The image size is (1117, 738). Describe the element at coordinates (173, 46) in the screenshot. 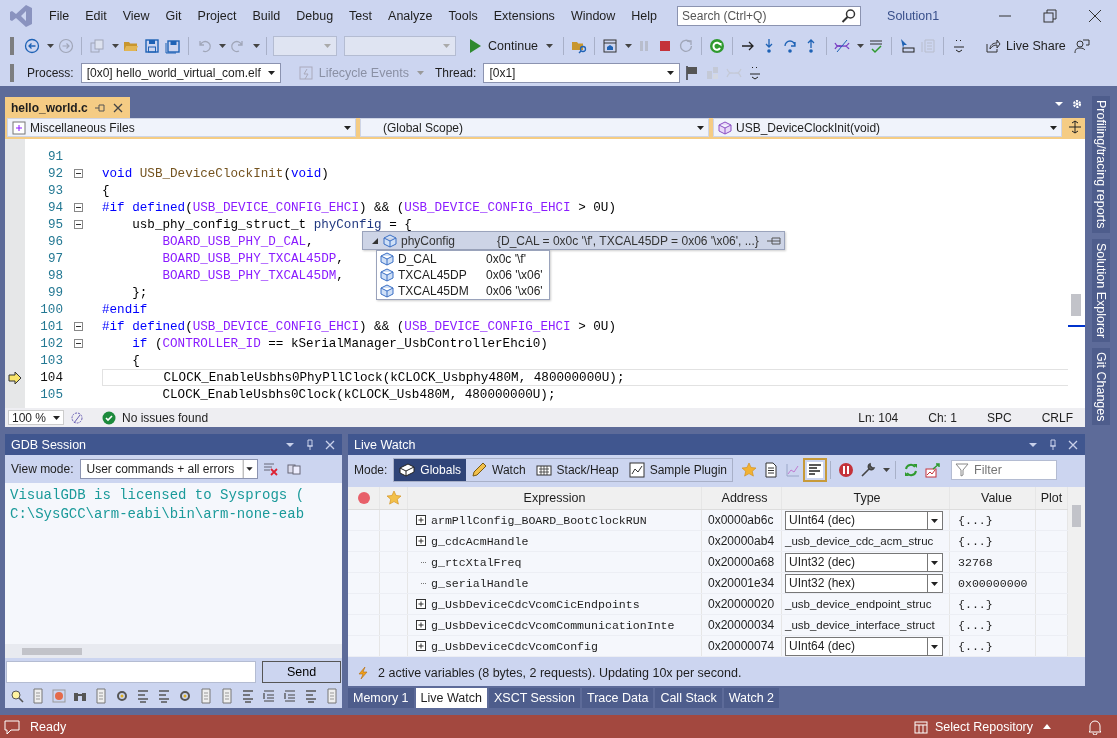

I see `save-all-icon` at that location.